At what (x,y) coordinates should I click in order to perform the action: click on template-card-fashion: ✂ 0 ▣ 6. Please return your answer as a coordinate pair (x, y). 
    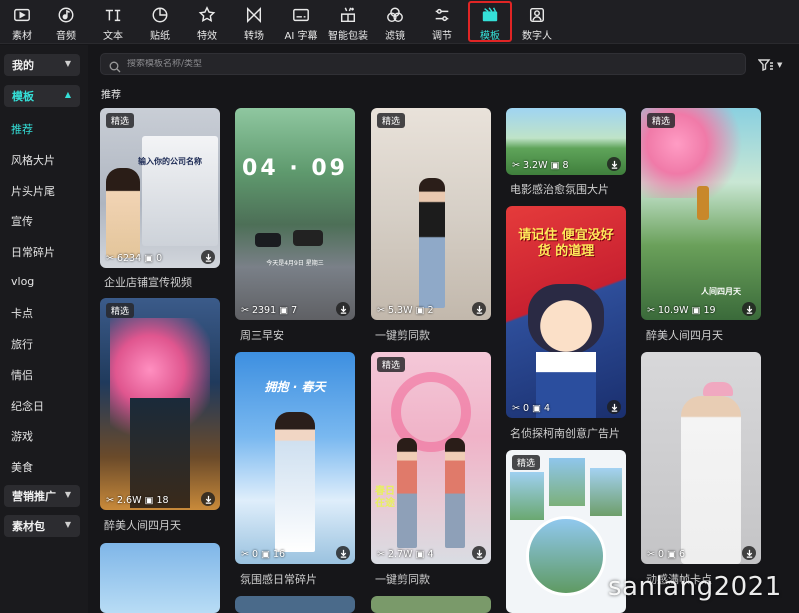
    Looking at the image, I should click on (701, 458).